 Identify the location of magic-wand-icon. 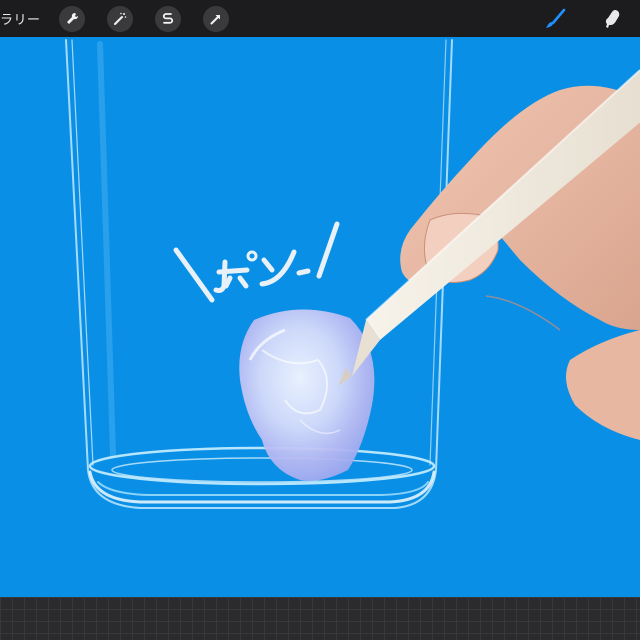
(120, 18).